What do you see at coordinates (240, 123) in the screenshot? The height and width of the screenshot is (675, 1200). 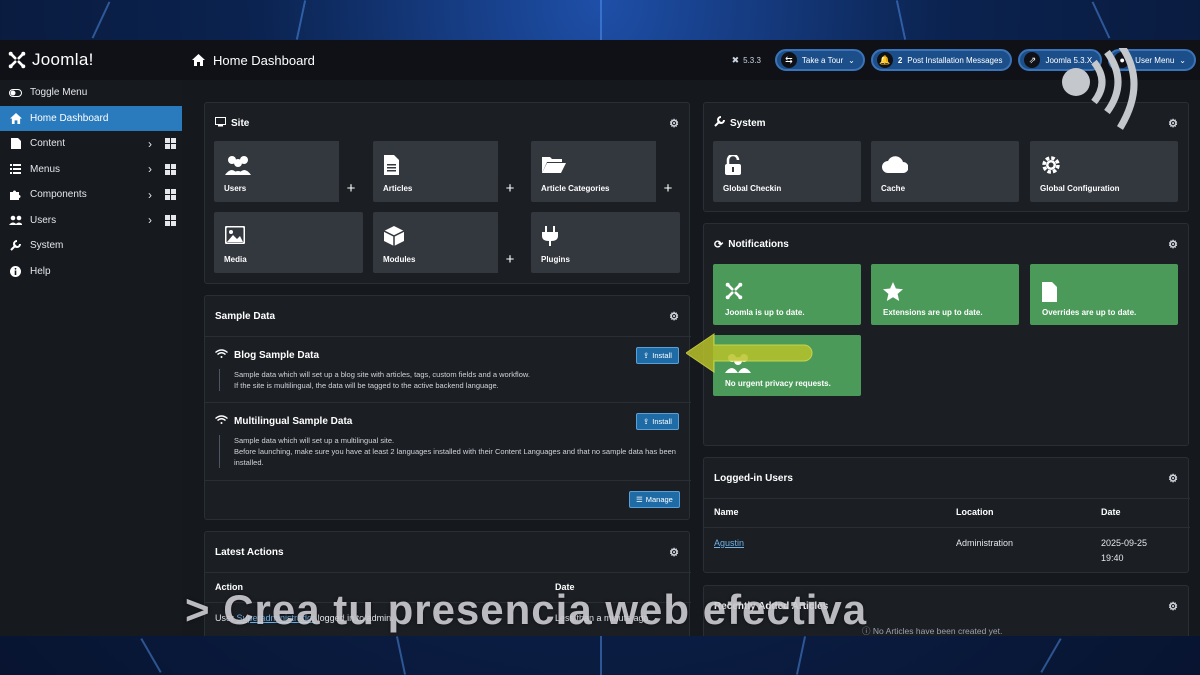 I see `site-module-title: Site` at bounding box center [240, 123].